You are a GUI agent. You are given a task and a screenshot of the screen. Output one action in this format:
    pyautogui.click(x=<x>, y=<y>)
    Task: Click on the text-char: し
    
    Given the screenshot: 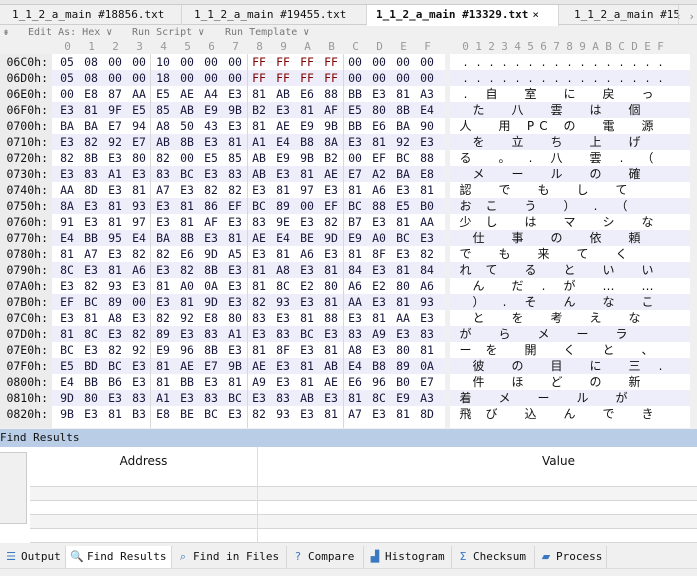 What is the action you would take?
    pyautogui.click(x=582, y=190)
    